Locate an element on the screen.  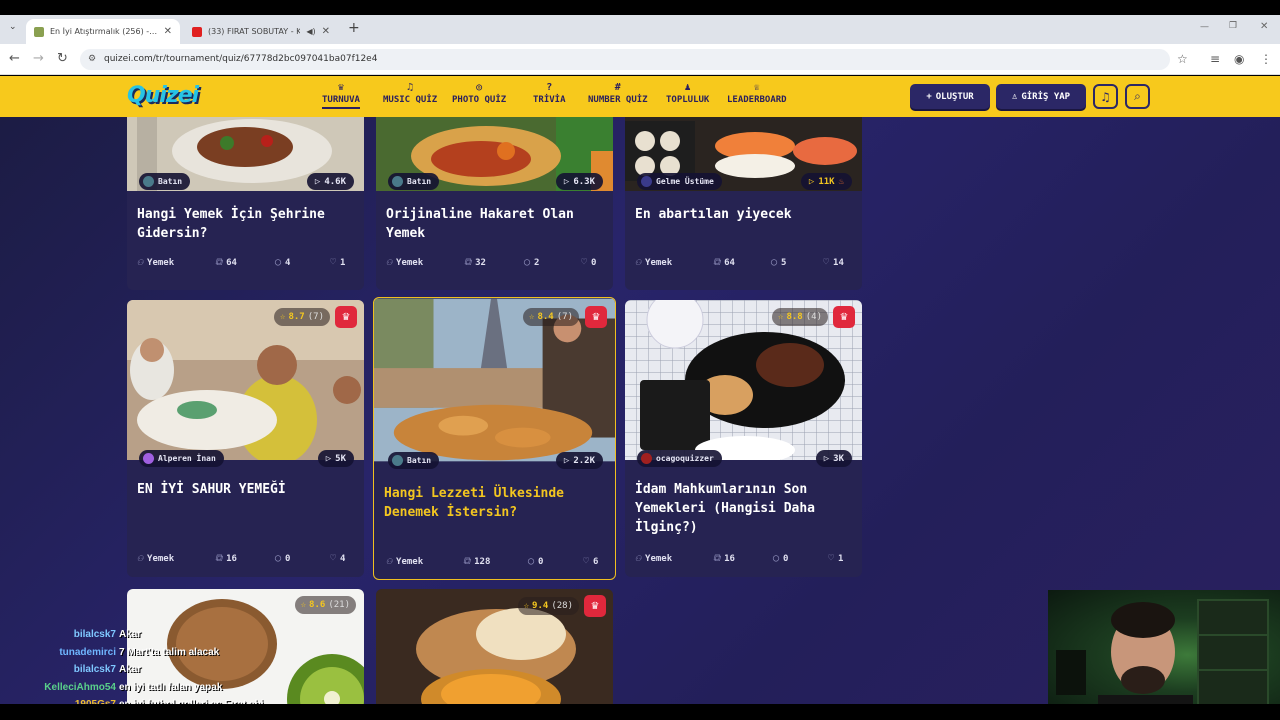
reload-icon: ↻ is located at coordinates (62, 59).